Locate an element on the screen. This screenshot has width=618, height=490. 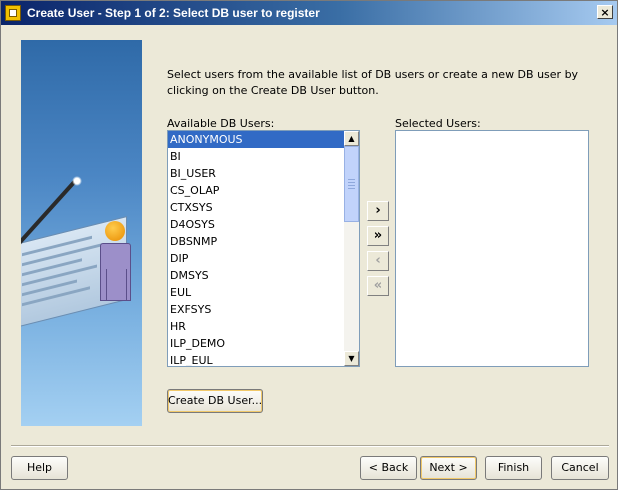
remove-user-button: ‹ is located at coordinates (378, 261).